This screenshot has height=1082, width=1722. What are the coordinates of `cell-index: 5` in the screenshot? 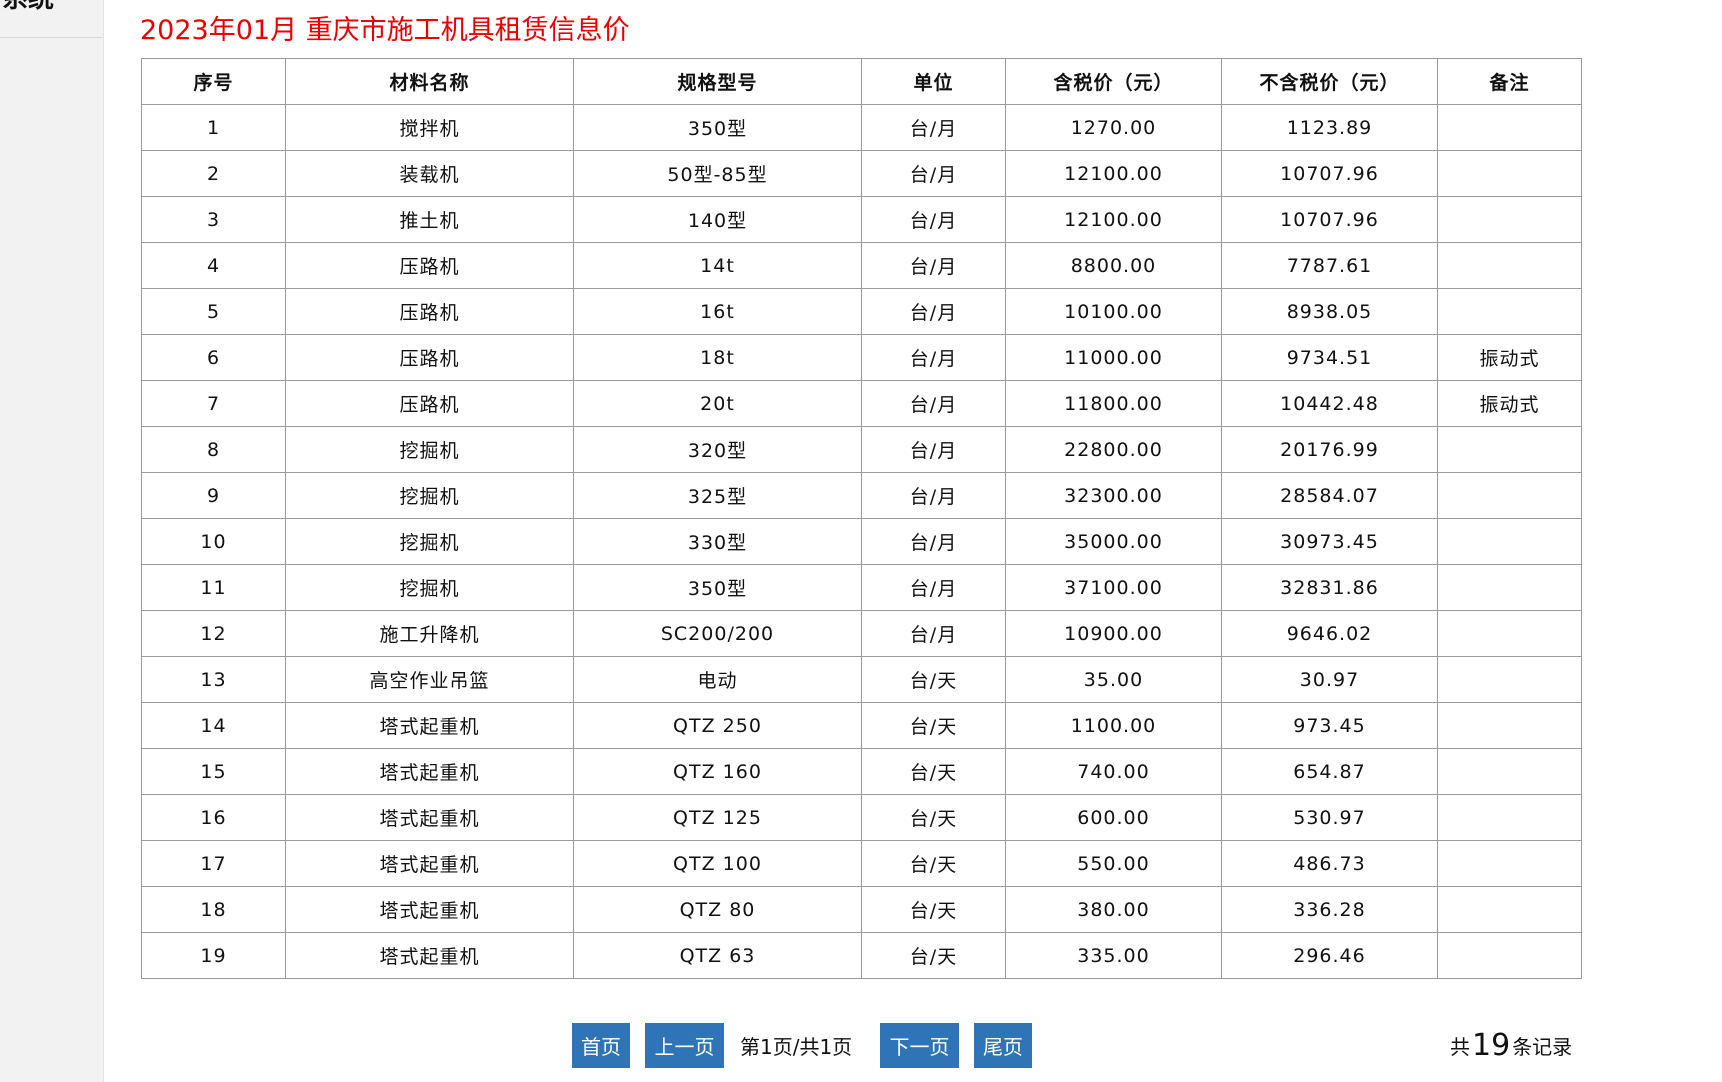 It's located at (213, 311).